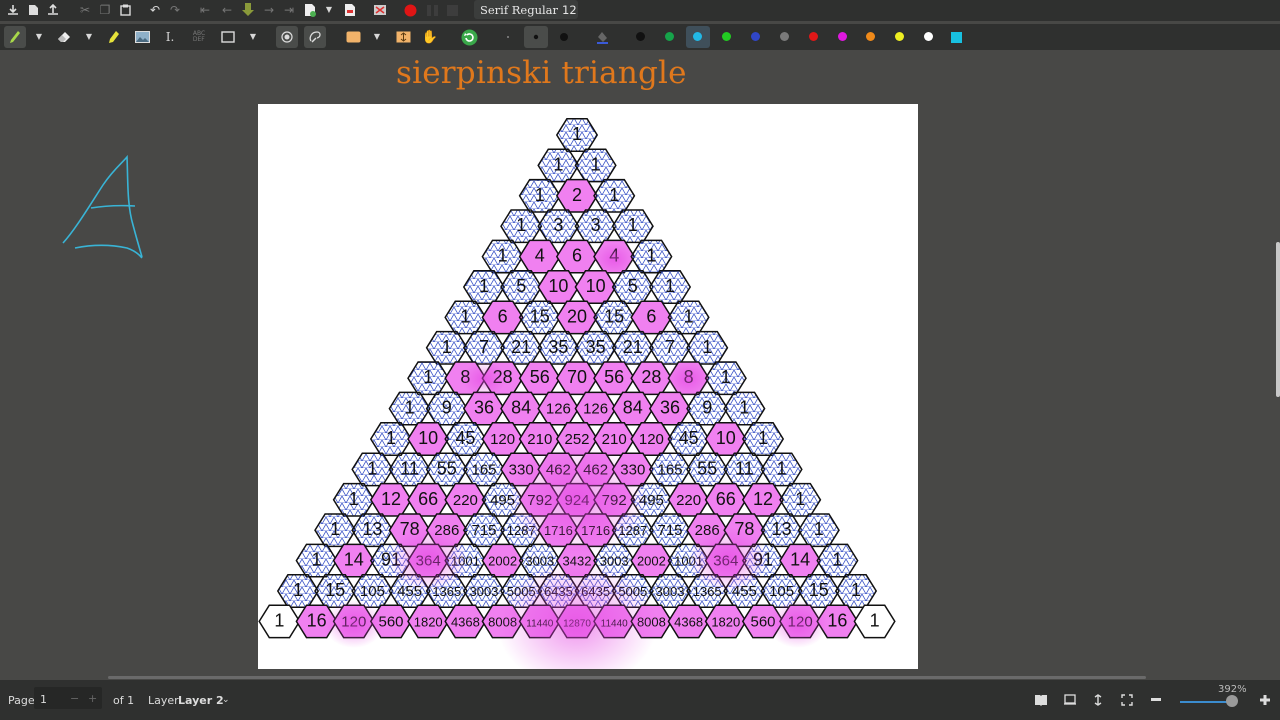  Describe the element at coordinates (627, 677) in the screenshot. I see `horizontal-scrollbar` at that location.